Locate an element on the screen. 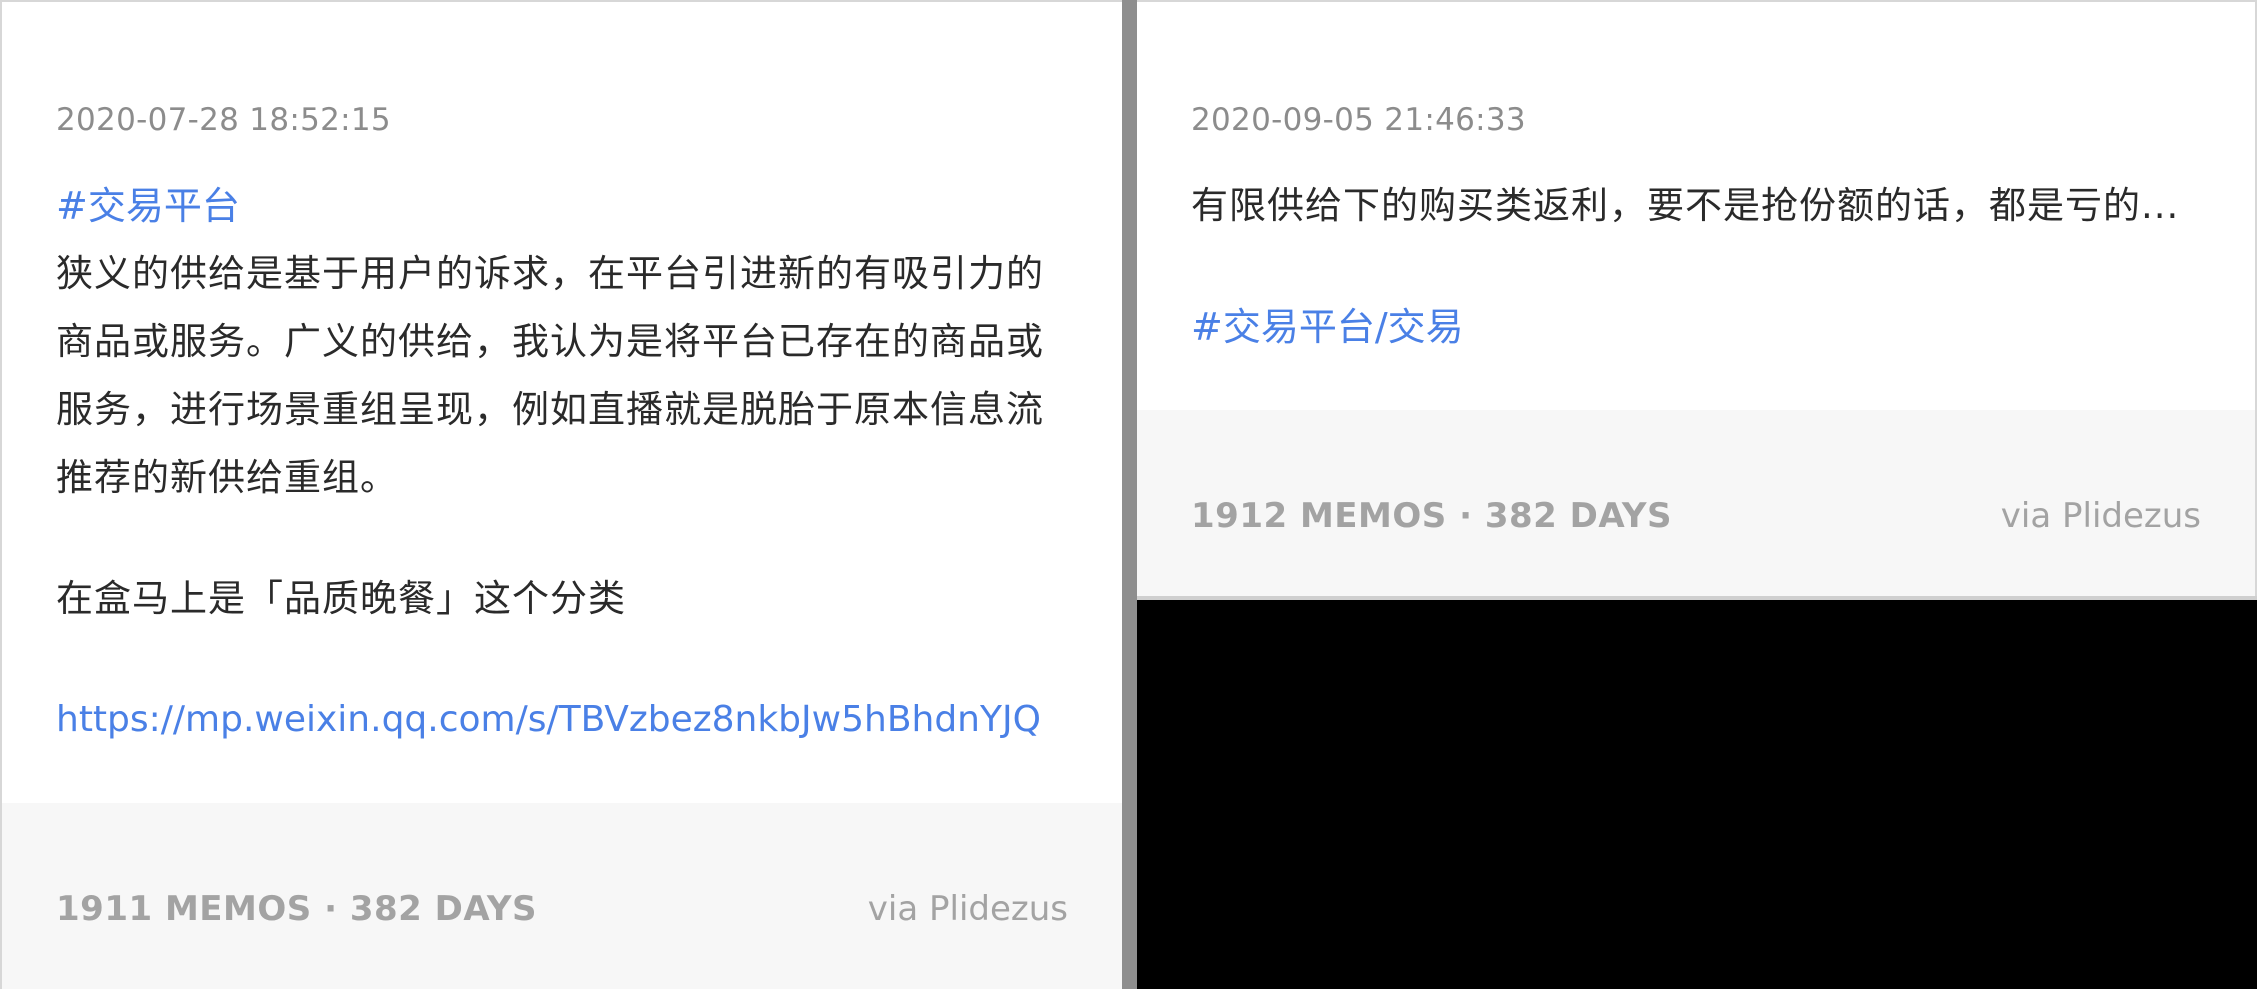  memo-content: 有限供给下的购买类返利，要不是抢份额的话，都是亏的... #交易平台/交易 is located at coordinates (1701, 266).